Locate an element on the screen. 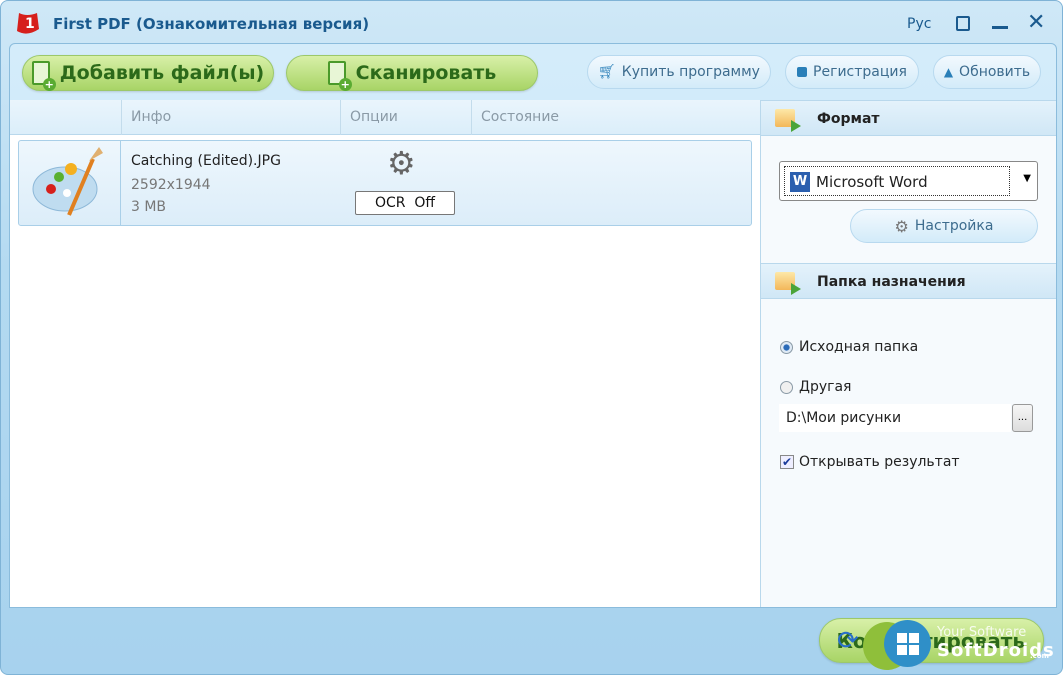 Image resolution: width=1063 pixels, height=675 pixels. destination-header: Папка назначения is located at coordinates (908, 281).